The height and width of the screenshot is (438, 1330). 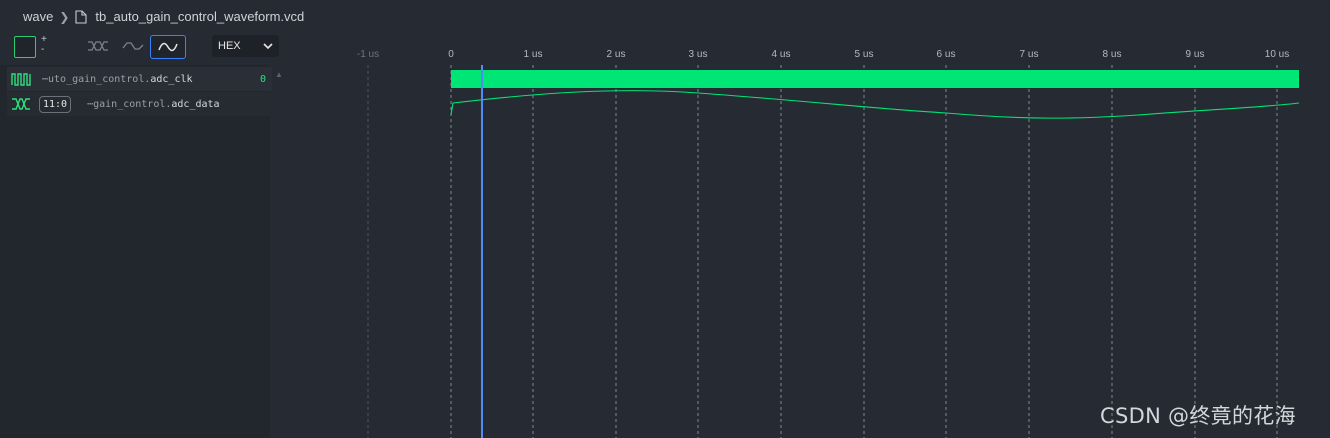 I want to click on signal-value: 0, so click(x=262, y=79).